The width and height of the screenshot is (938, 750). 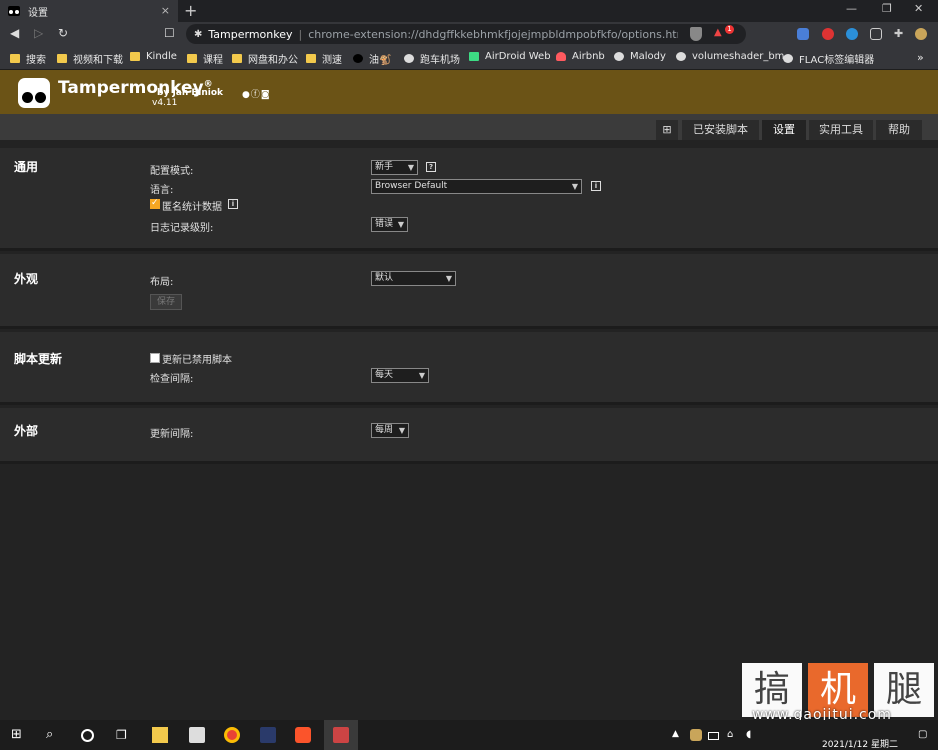 I want to click on browser-tab-title: 设置, so click(x=38, y=13).